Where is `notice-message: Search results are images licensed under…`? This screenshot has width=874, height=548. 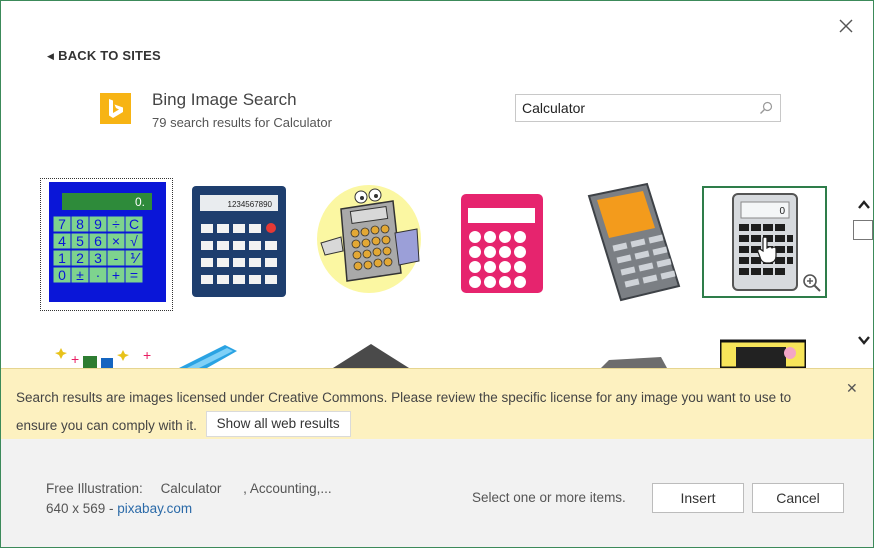 notice-message: Search results are images licensed under… is located at coordinates (404, 411).